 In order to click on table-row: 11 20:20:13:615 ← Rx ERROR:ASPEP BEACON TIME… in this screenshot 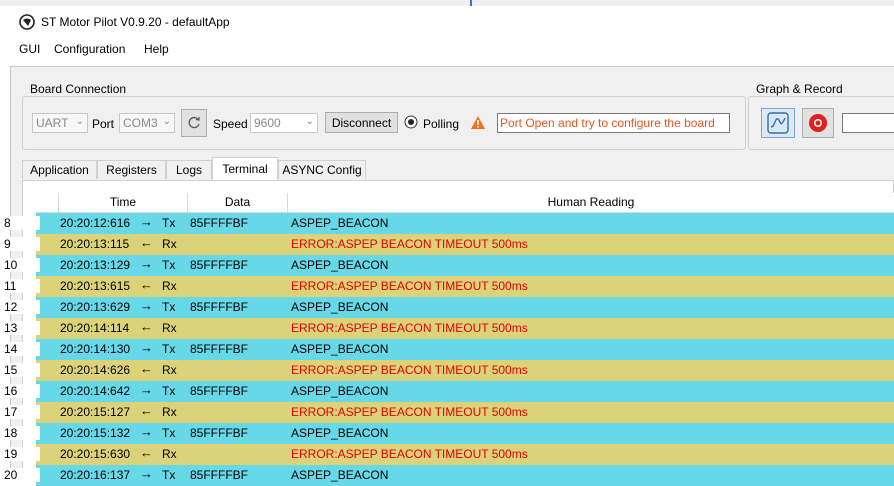, I will do `click(447, 286)`.